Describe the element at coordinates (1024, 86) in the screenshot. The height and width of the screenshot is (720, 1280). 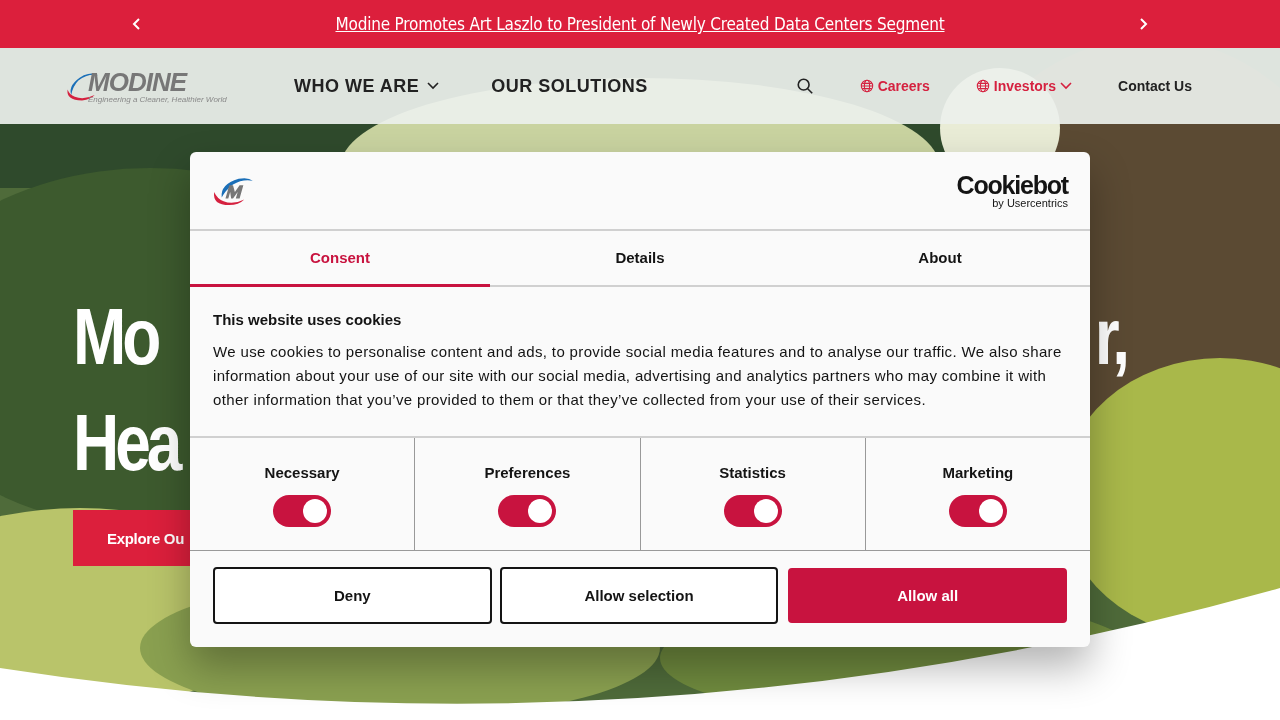
I see `utility-link: Investors` at that location.